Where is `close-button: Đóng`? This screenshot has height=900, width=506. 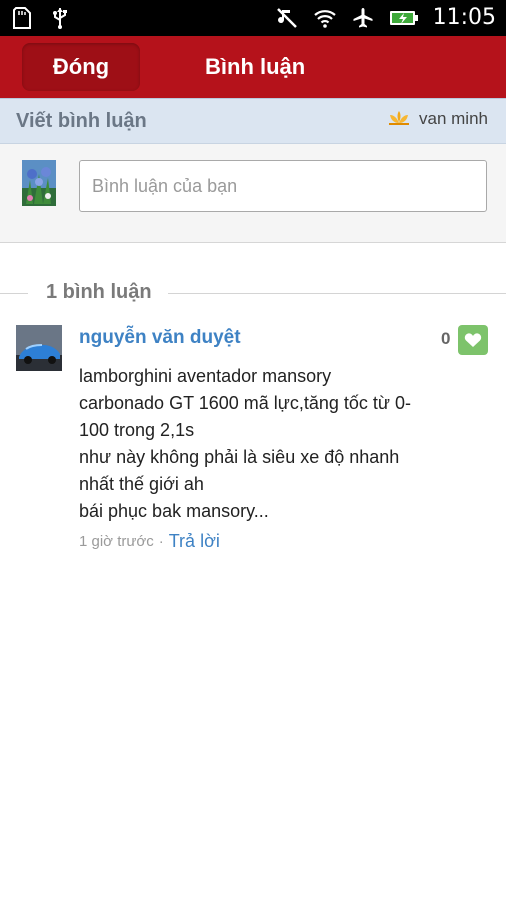 close-button: Đóng is located at coordinates (81, 67).